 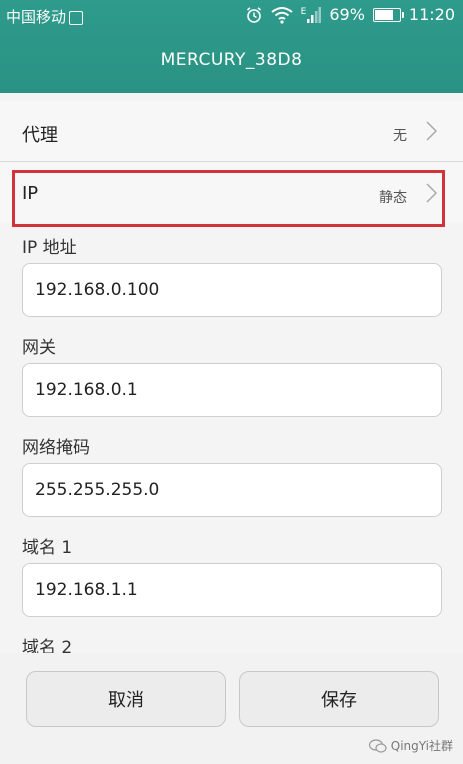 I want to click on proxy-row: 代理 无, so click(x=231, y=131).